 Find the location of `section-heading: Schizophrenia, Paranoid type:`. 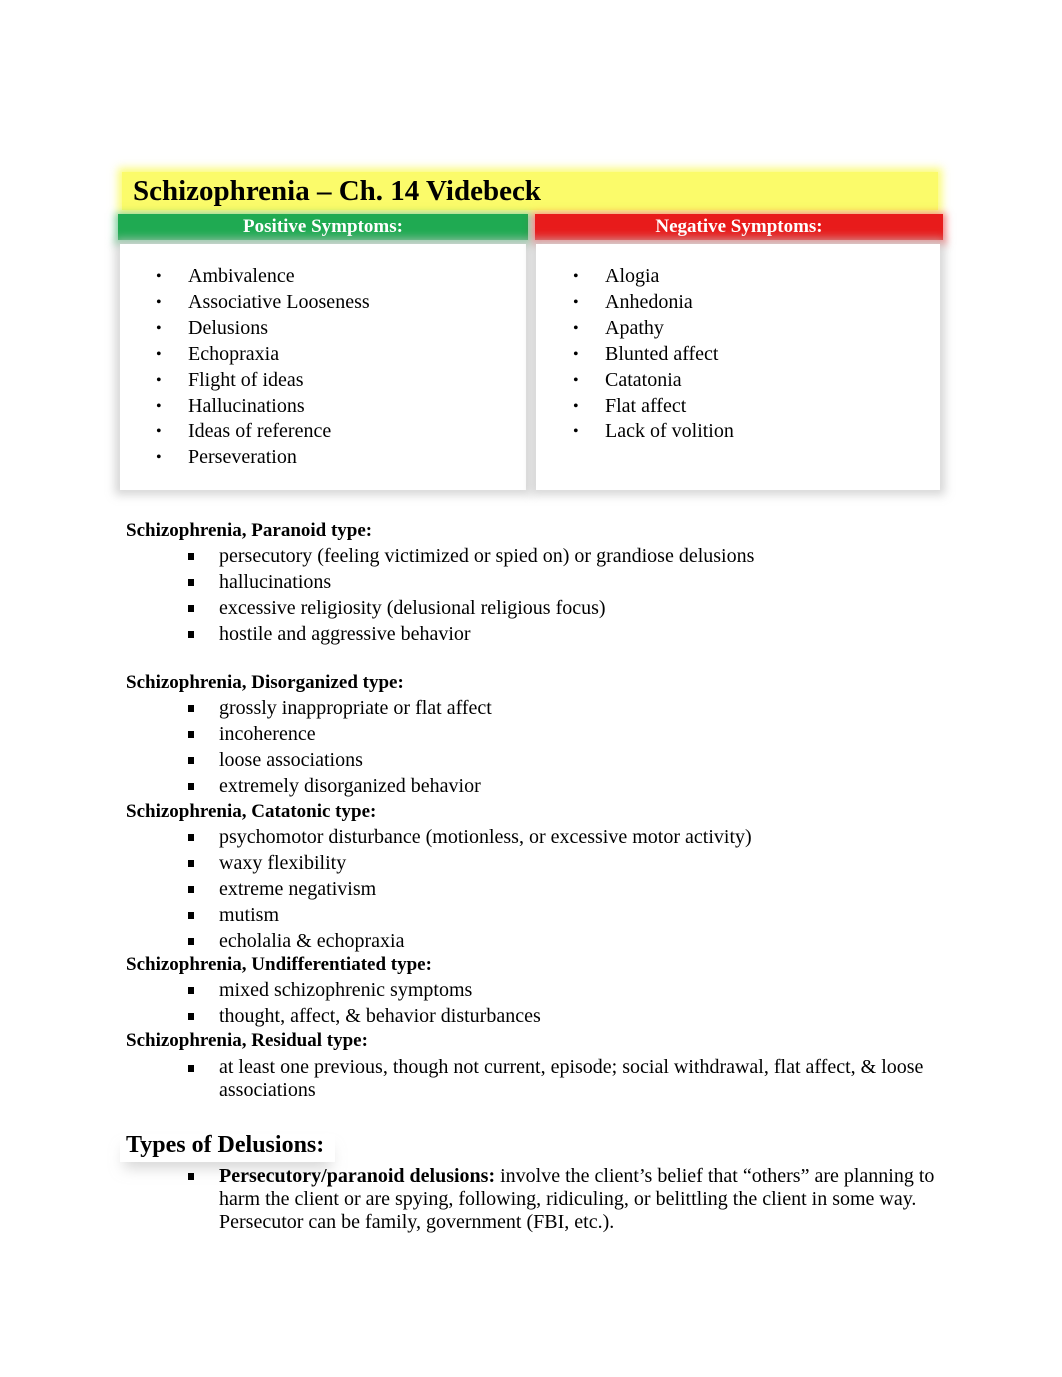

section-heading: Schizophrenia, Paranoid type: is located at coordinates (249, 530).